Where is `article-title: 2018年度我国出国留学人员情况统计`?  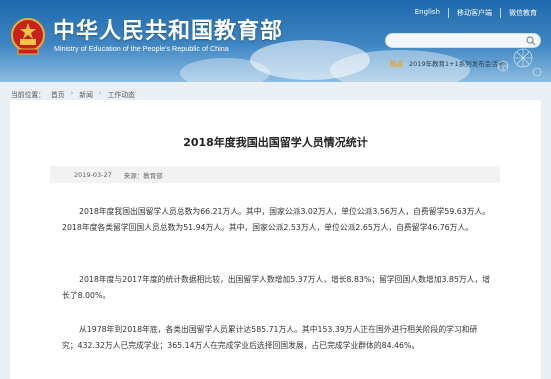 article-title: 2018年度我国出国留学人员情况统计 is located at coordinates (275, 142).